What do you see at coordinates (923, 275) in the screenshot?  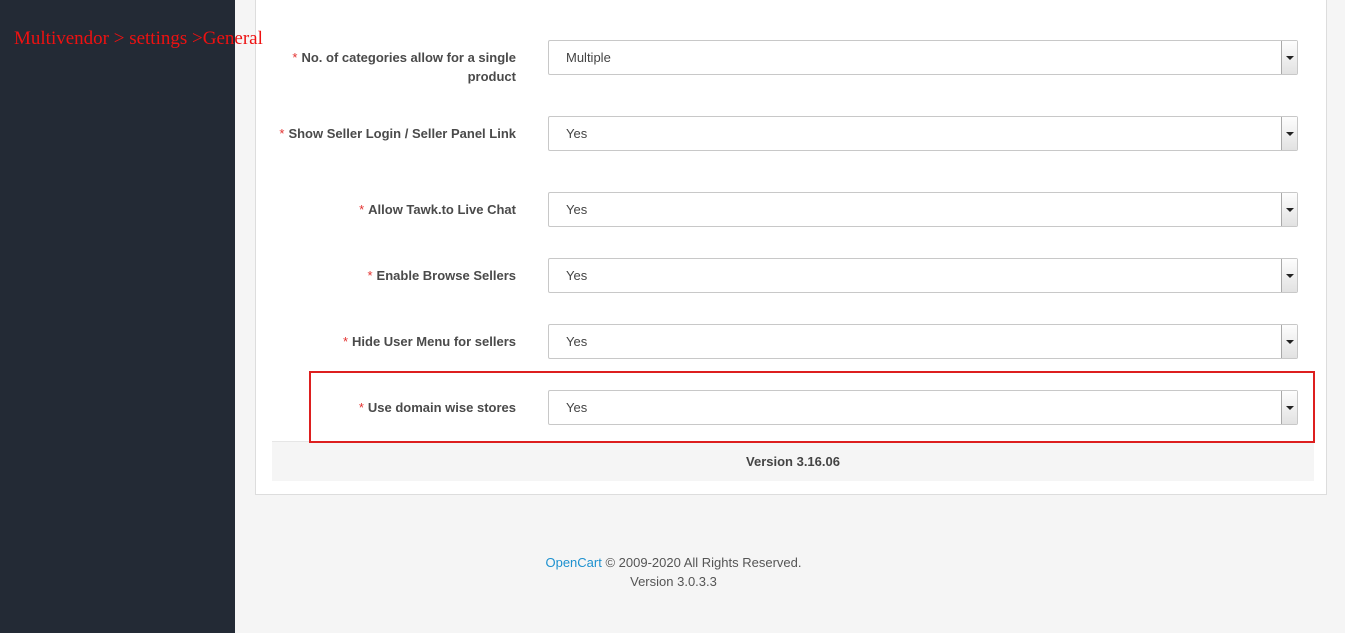 I see `browse-sellers-select: Yes` at bounding box center [923, 275].